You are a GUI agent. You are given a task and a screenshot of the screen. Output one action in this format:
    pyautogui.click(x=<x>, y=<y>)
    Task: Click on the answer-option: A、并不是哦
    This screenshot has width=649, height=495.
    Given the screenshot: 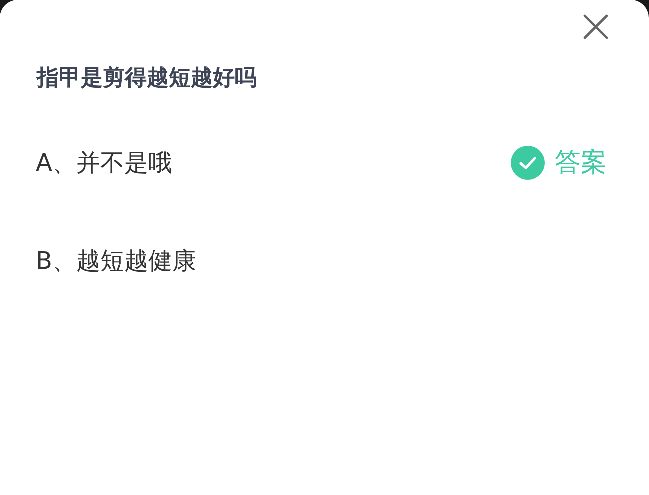 What is the action you would take?
    pyautogui.click(x=104, y=163)
    